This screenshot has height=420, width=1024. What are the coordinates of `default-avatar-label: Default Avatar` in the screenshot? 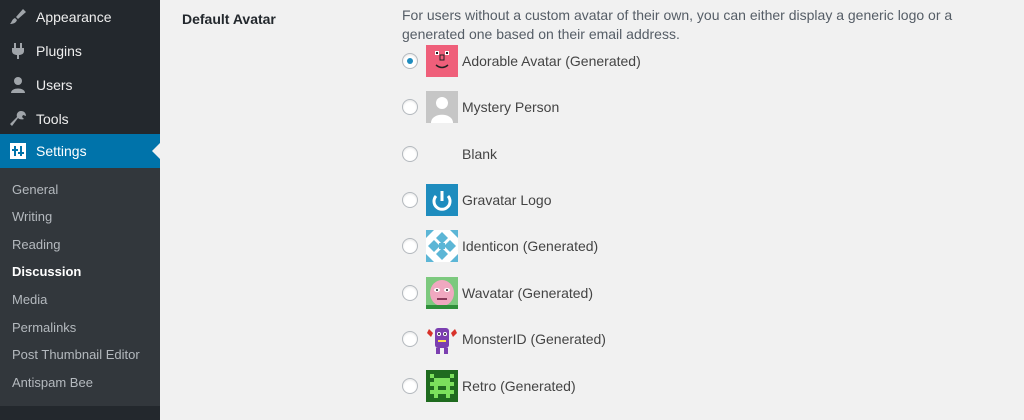 It's located at (229, 19).